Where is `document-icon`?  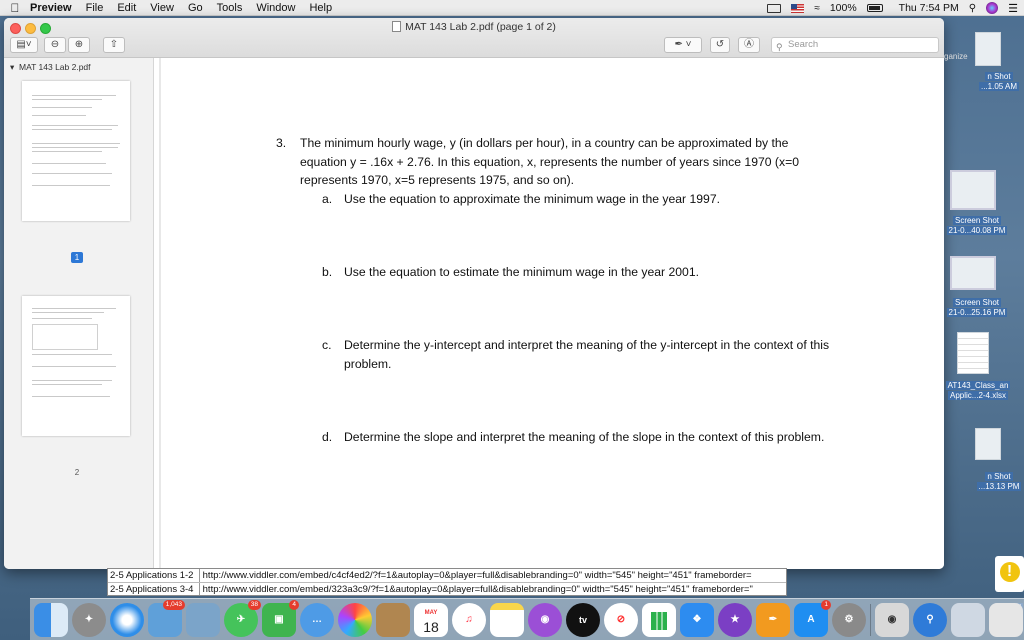
document-icon is located at coordinates (397, 26).